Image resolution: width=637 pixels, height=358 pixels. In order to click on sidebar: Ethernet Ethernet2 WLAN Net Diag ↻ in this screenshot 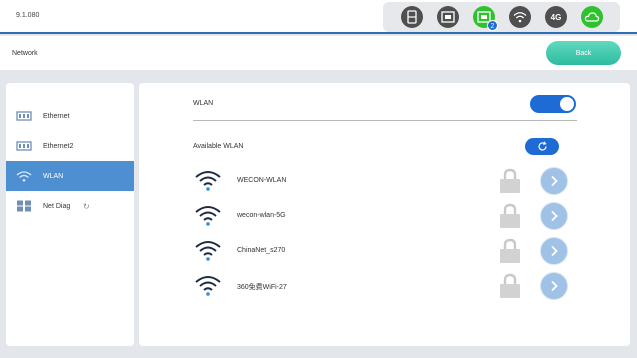, I will do `click(70, 214)`.